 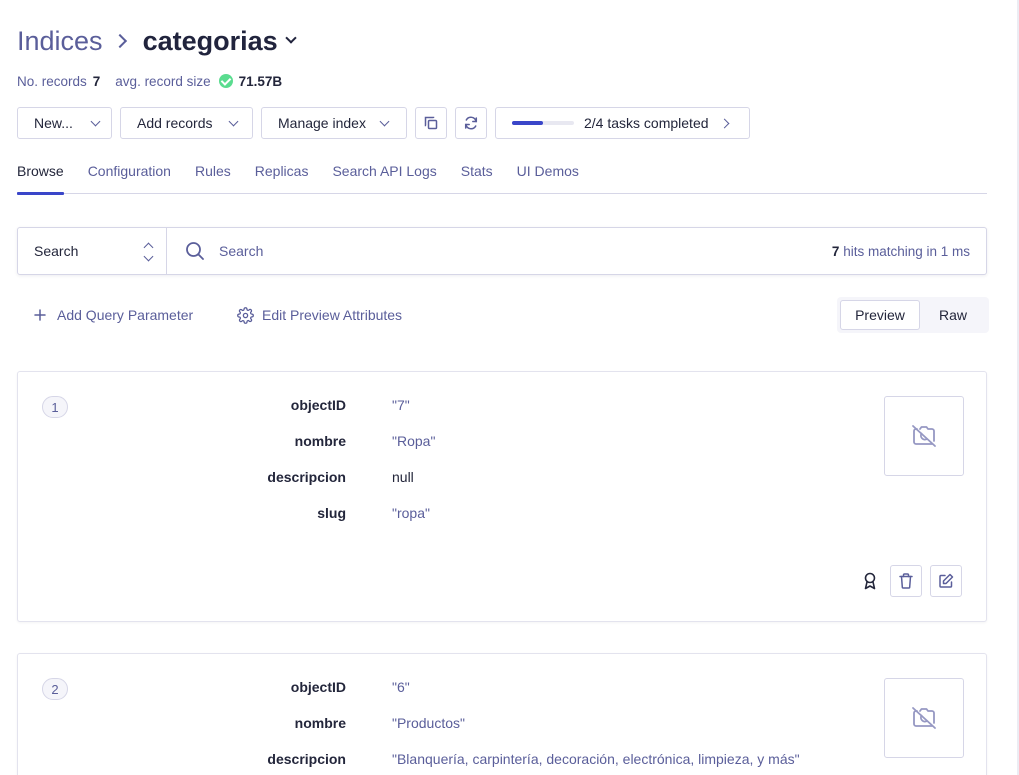 I want to click on field-value: null, so click(x=403, y=477).